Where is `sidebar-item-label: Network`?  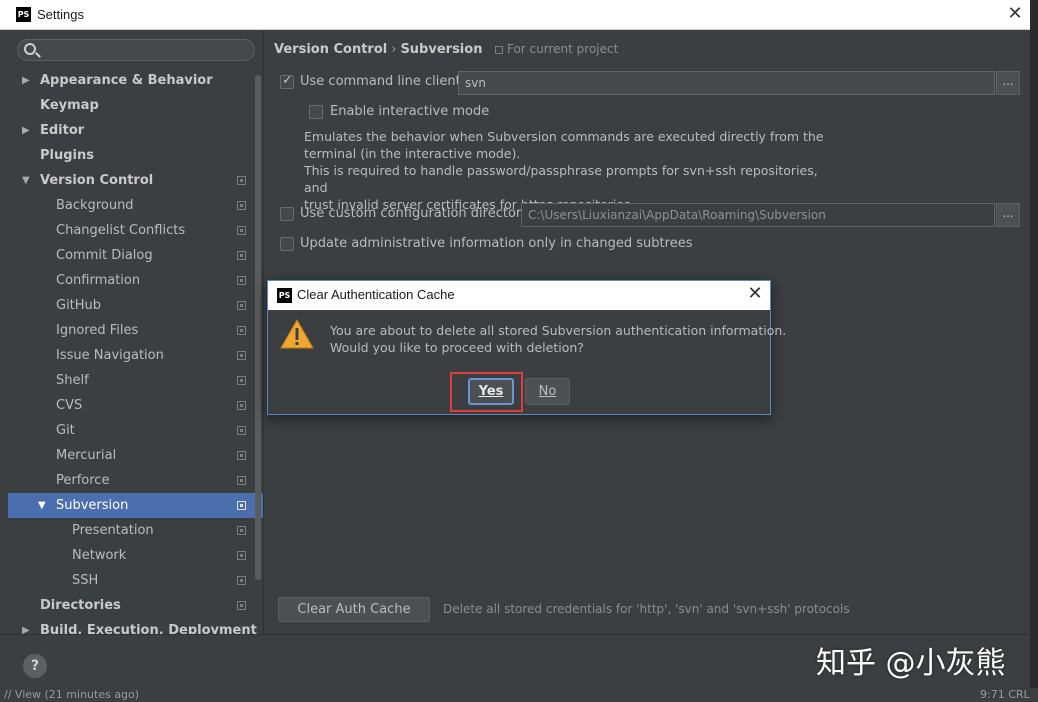 sidebar-item-label: Network is located at coordinates (99, 555).